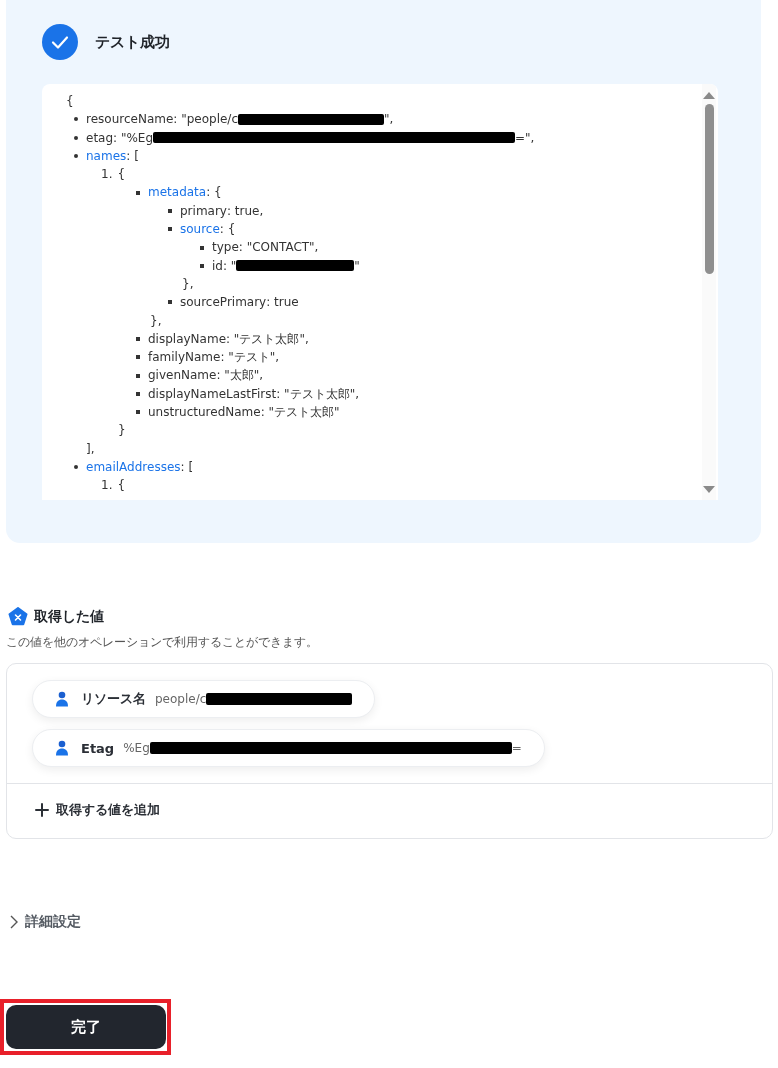  What do you see at coordinates (86, 1027) in the screenshot?
I see `done-button: 完了` at bounding box center [86, 1027].